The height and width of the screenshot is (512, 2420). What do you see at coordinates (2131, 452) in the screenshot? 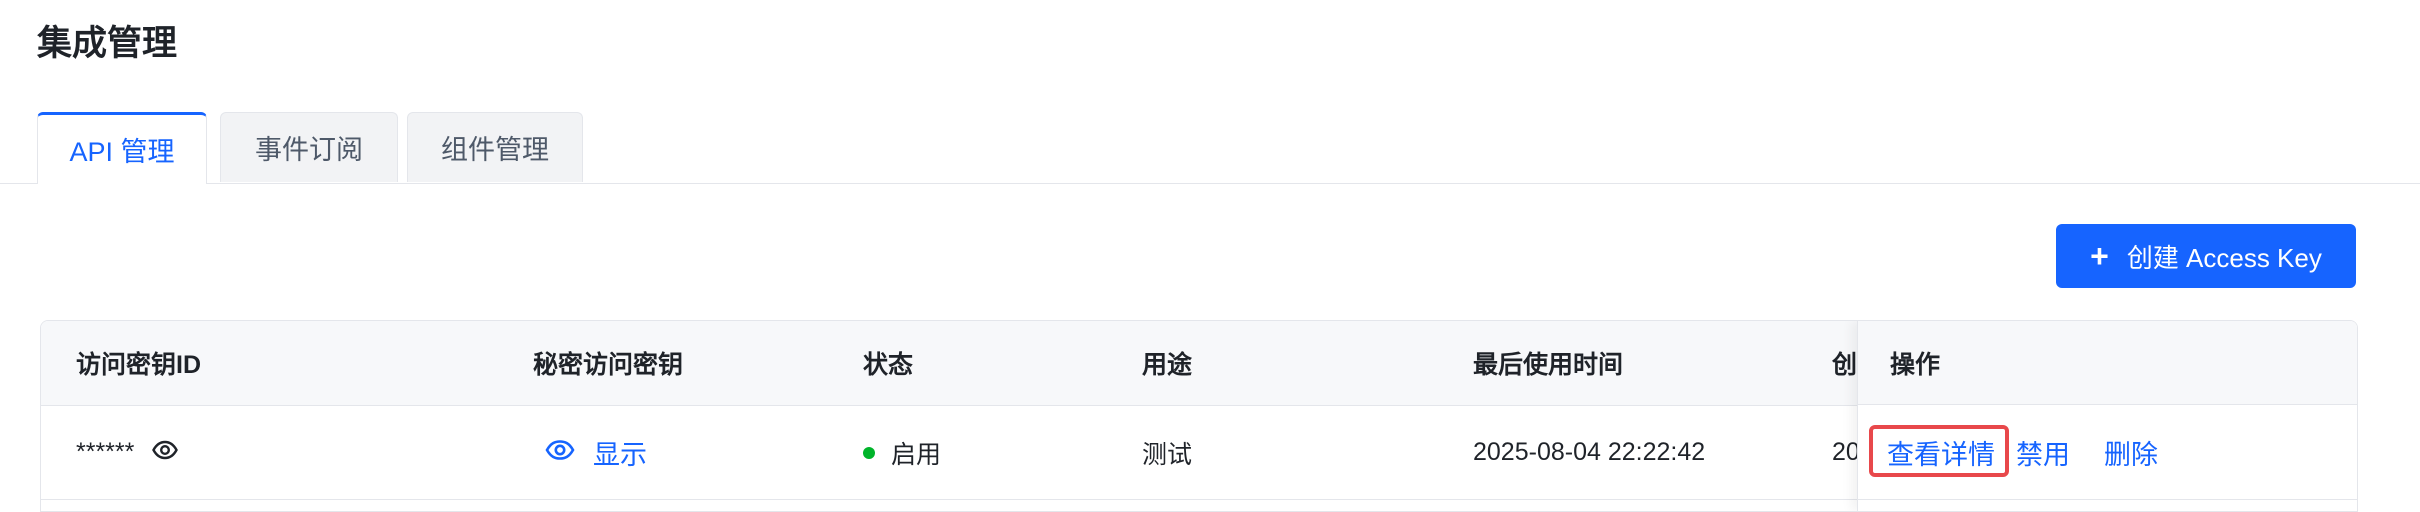
I see `delete-link: 删除` at bounding box center [2131, 452].